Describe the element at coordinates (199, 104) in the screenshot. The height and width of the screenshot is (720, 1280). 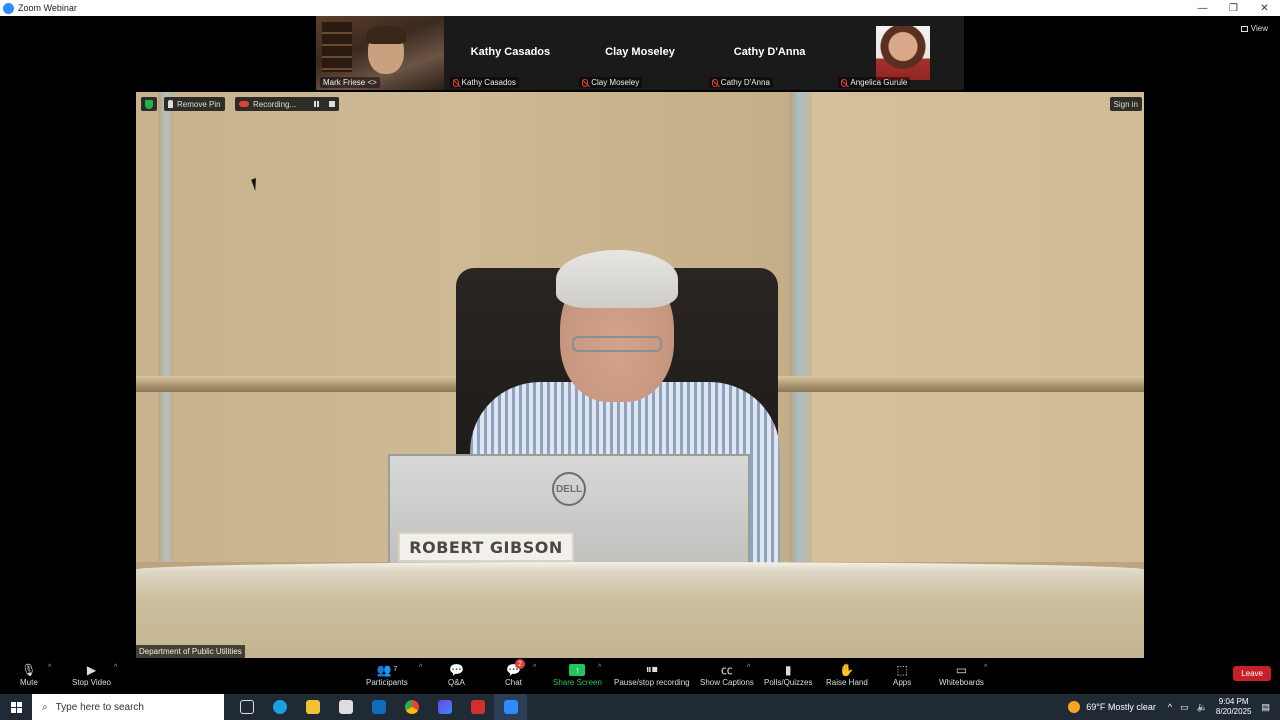
I see `remove-pin-label: Remove Pin` at that location.